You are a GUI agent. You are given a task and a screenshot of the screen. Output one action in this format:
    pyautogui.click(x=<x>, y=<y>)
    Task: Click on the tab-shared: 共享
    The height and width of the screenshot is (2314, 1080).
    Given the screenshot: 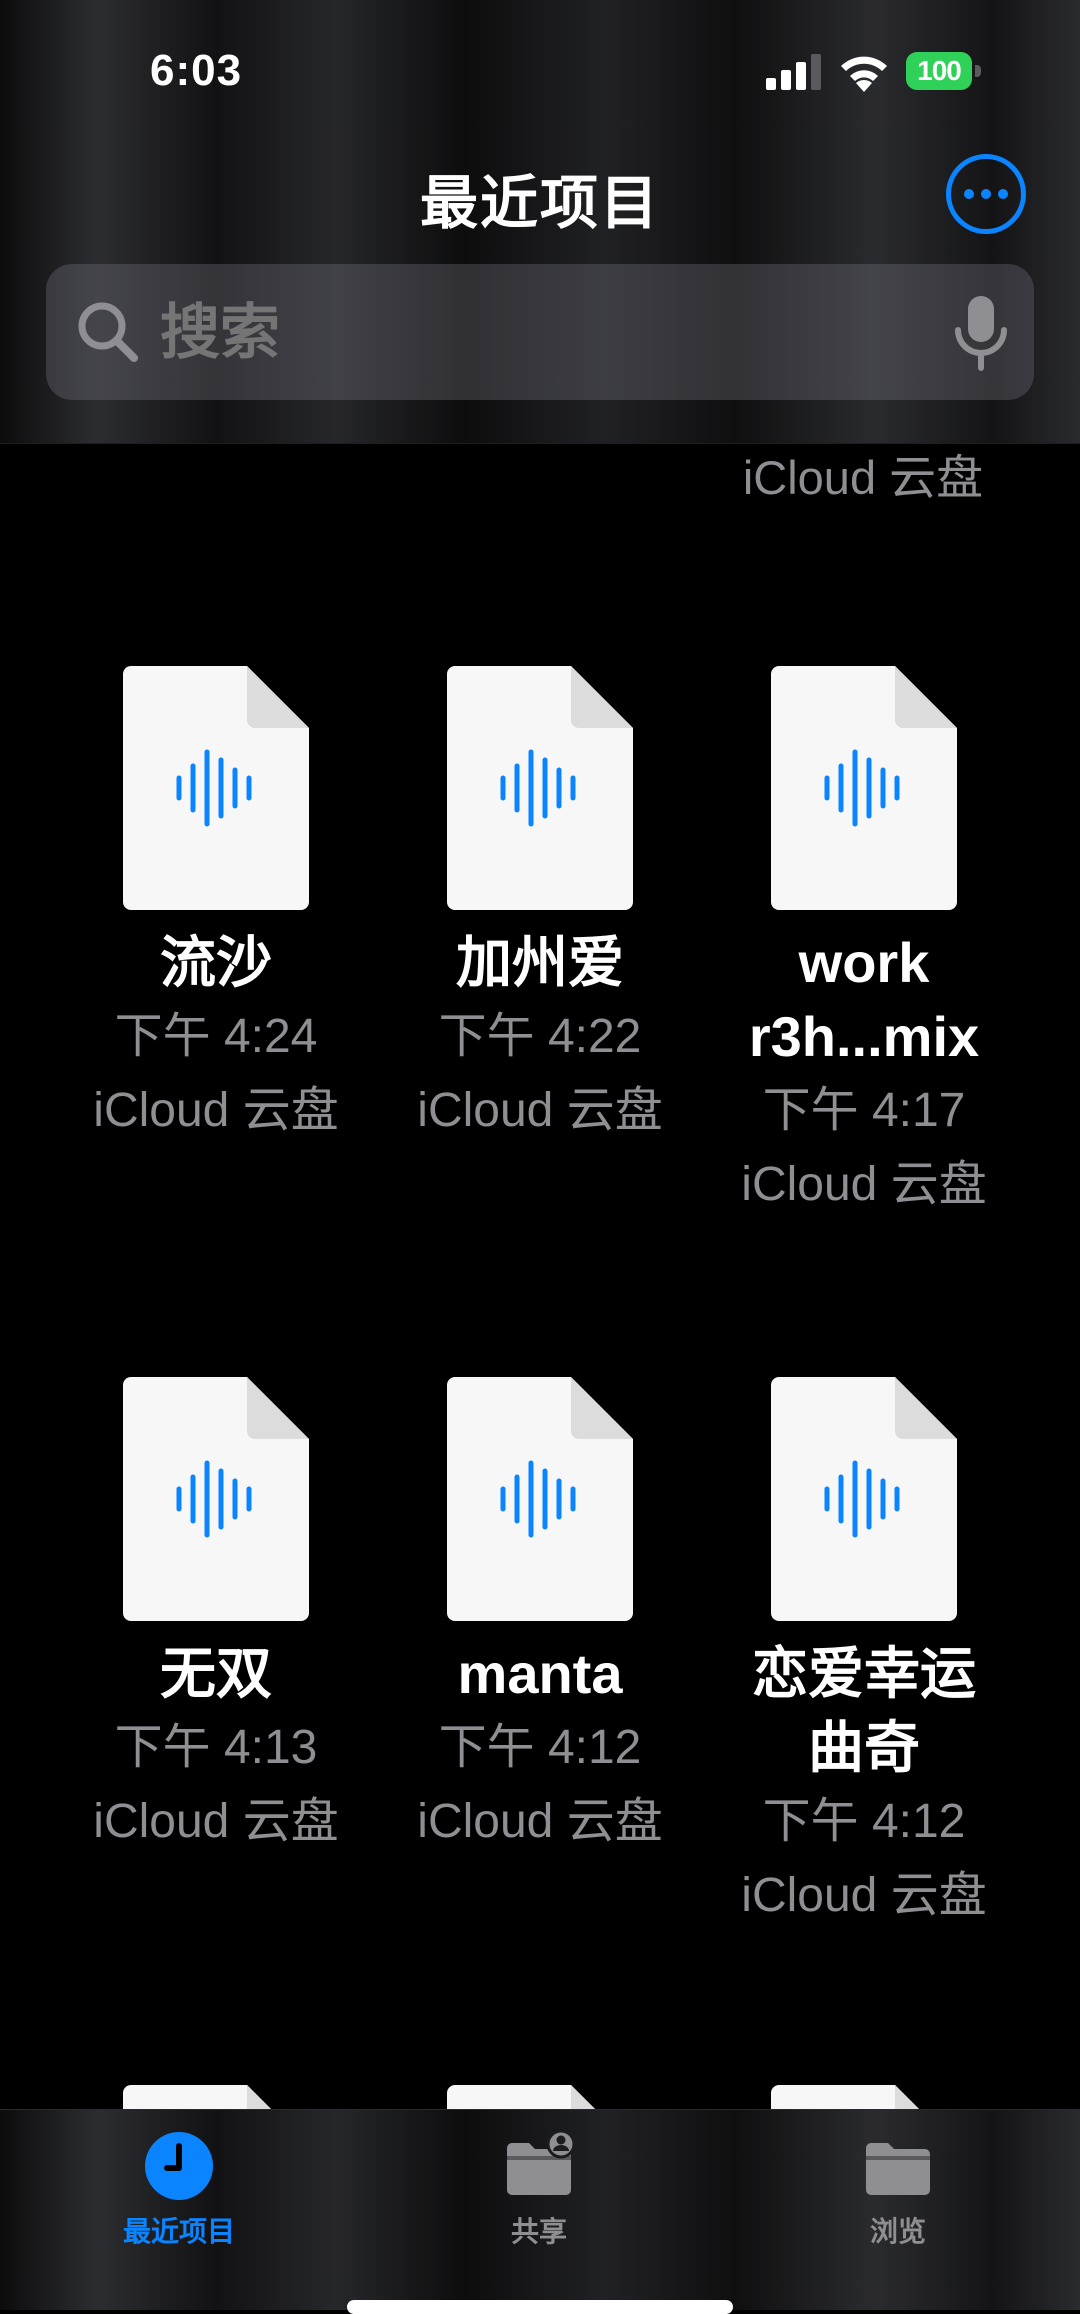 What is the action you would take?
    pyautogui.click(x=539, y=2180)
    